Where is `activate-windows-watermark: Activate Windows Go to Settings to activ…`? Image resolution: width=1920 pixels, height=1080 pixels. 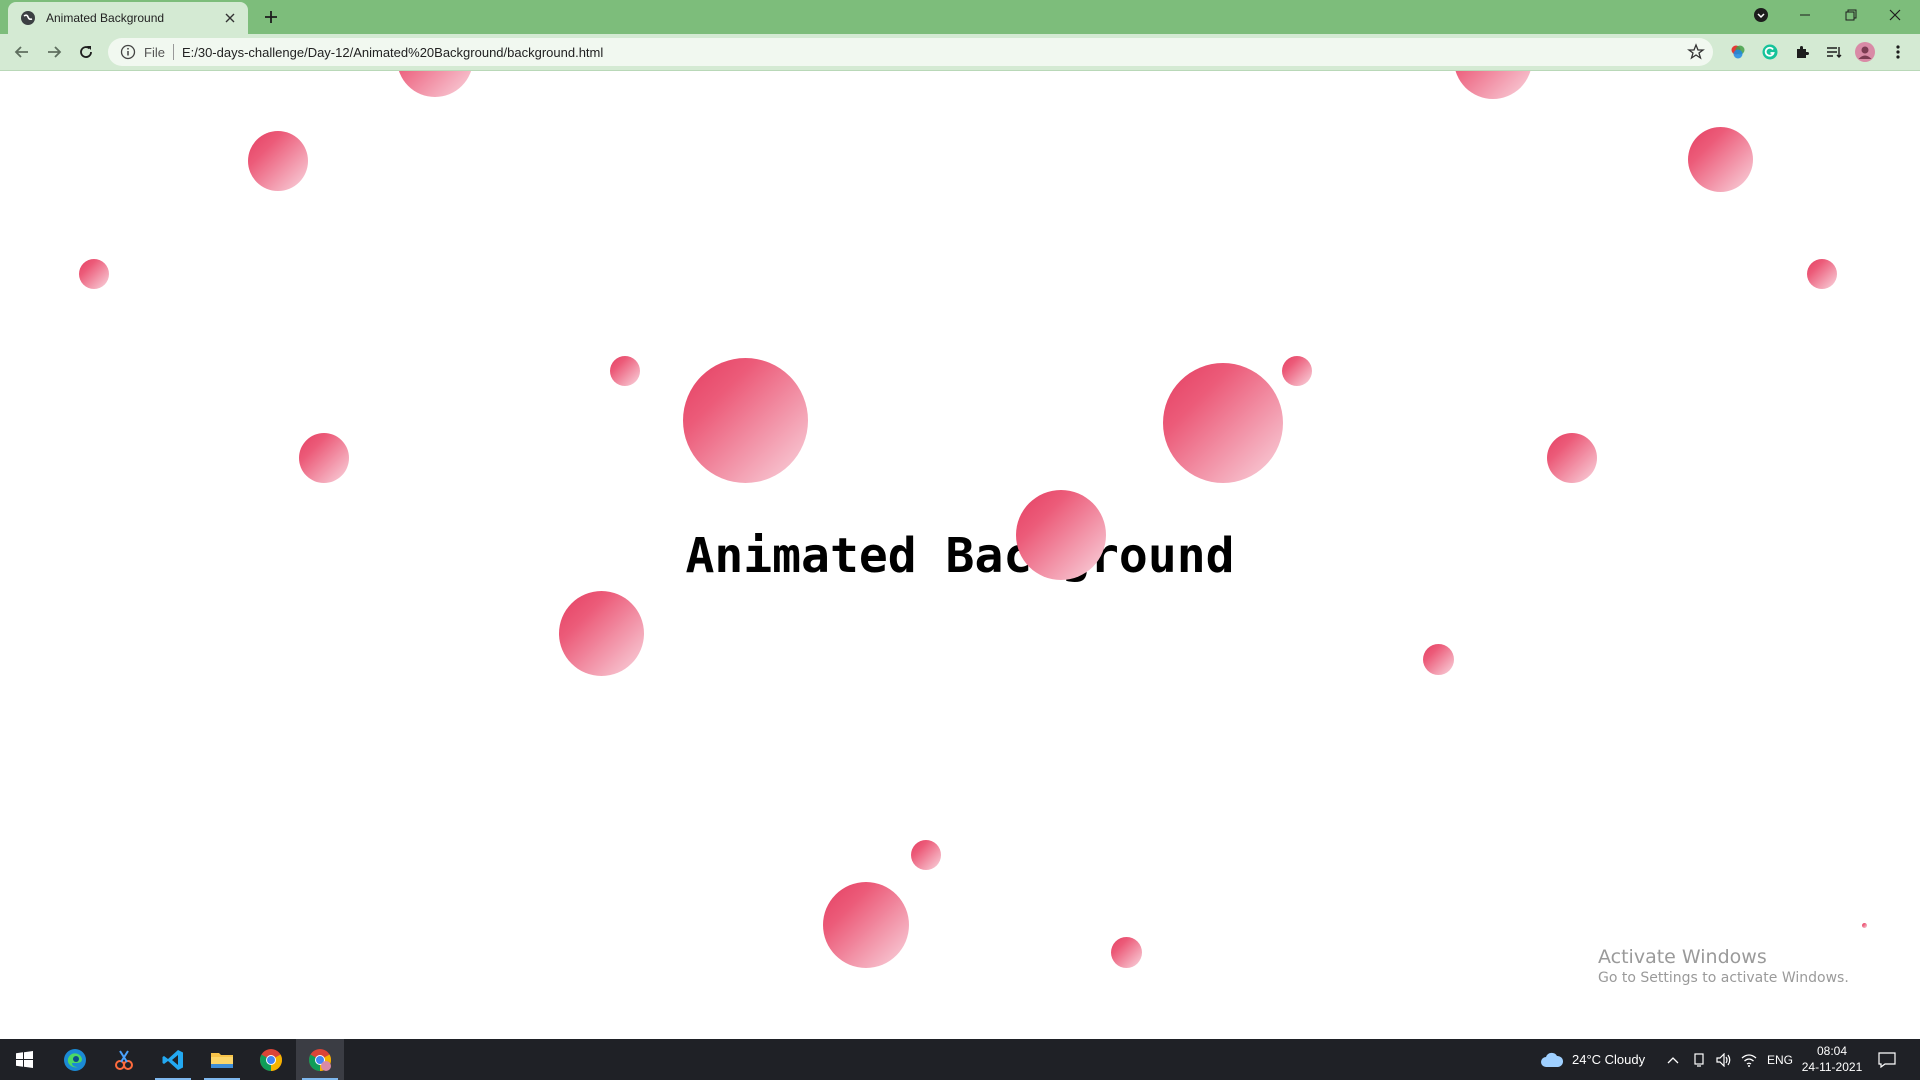
activate-windows-watermark: Activate Windows Go to Settings to activ… is located at coordinates (1723, 966).